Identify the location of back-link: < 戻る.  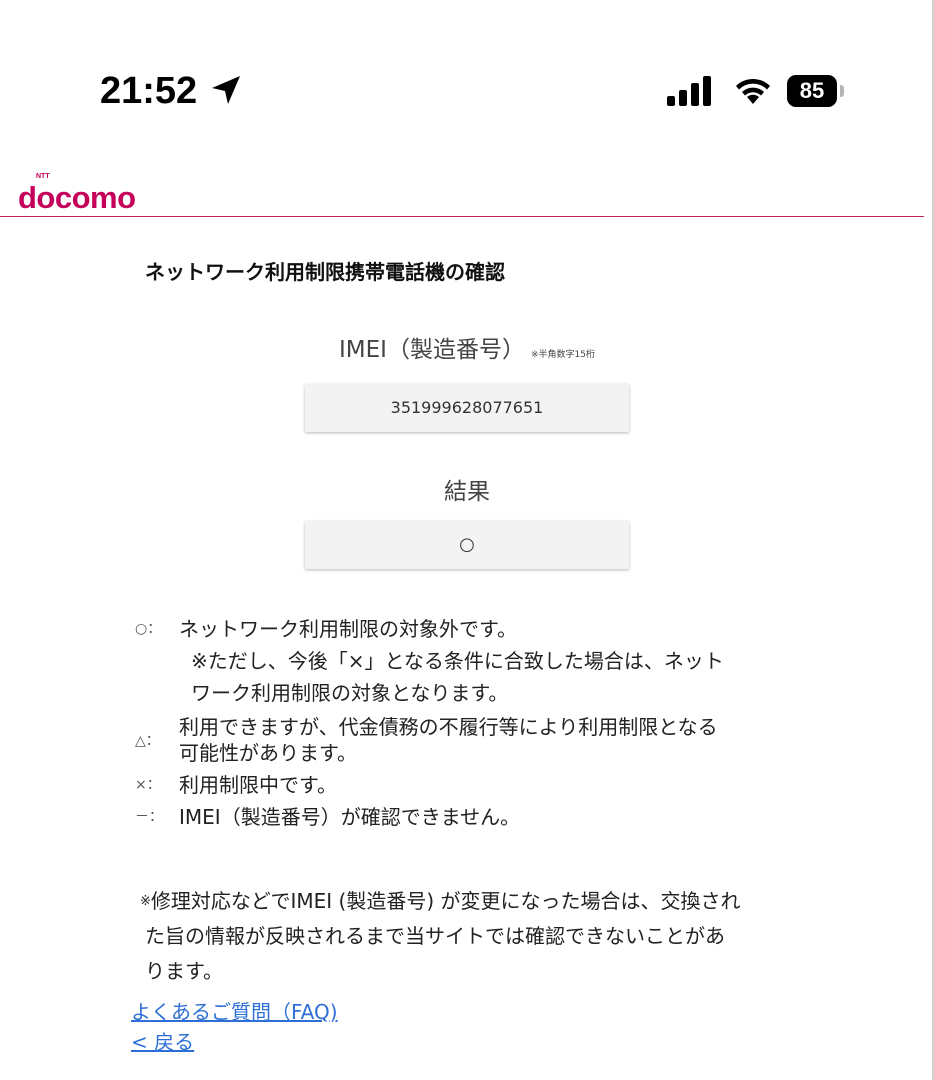
(162, 1040).